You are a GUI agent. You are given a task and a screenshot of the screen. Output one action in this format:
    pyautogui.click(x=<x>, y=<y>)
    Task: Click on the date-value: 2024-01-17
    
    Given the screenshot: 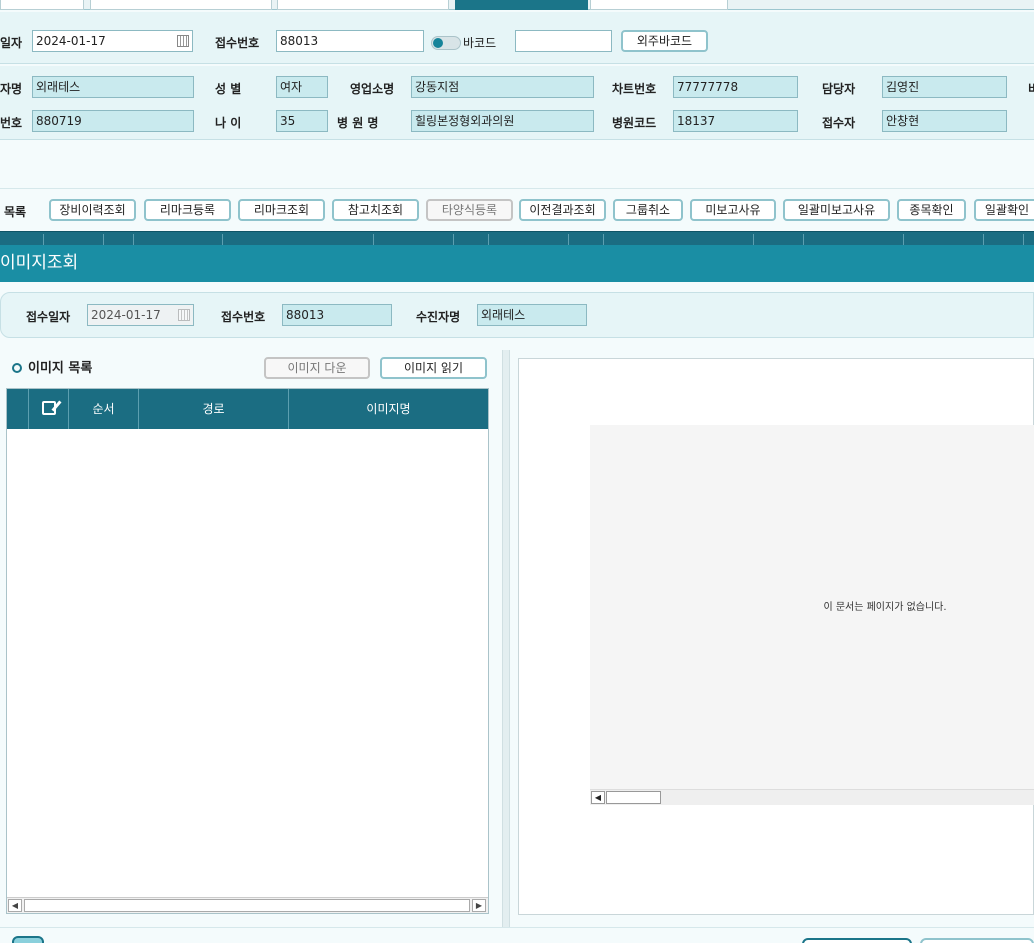 What is the action you would take?
    pyautogui.click(x=71, y=41)
    